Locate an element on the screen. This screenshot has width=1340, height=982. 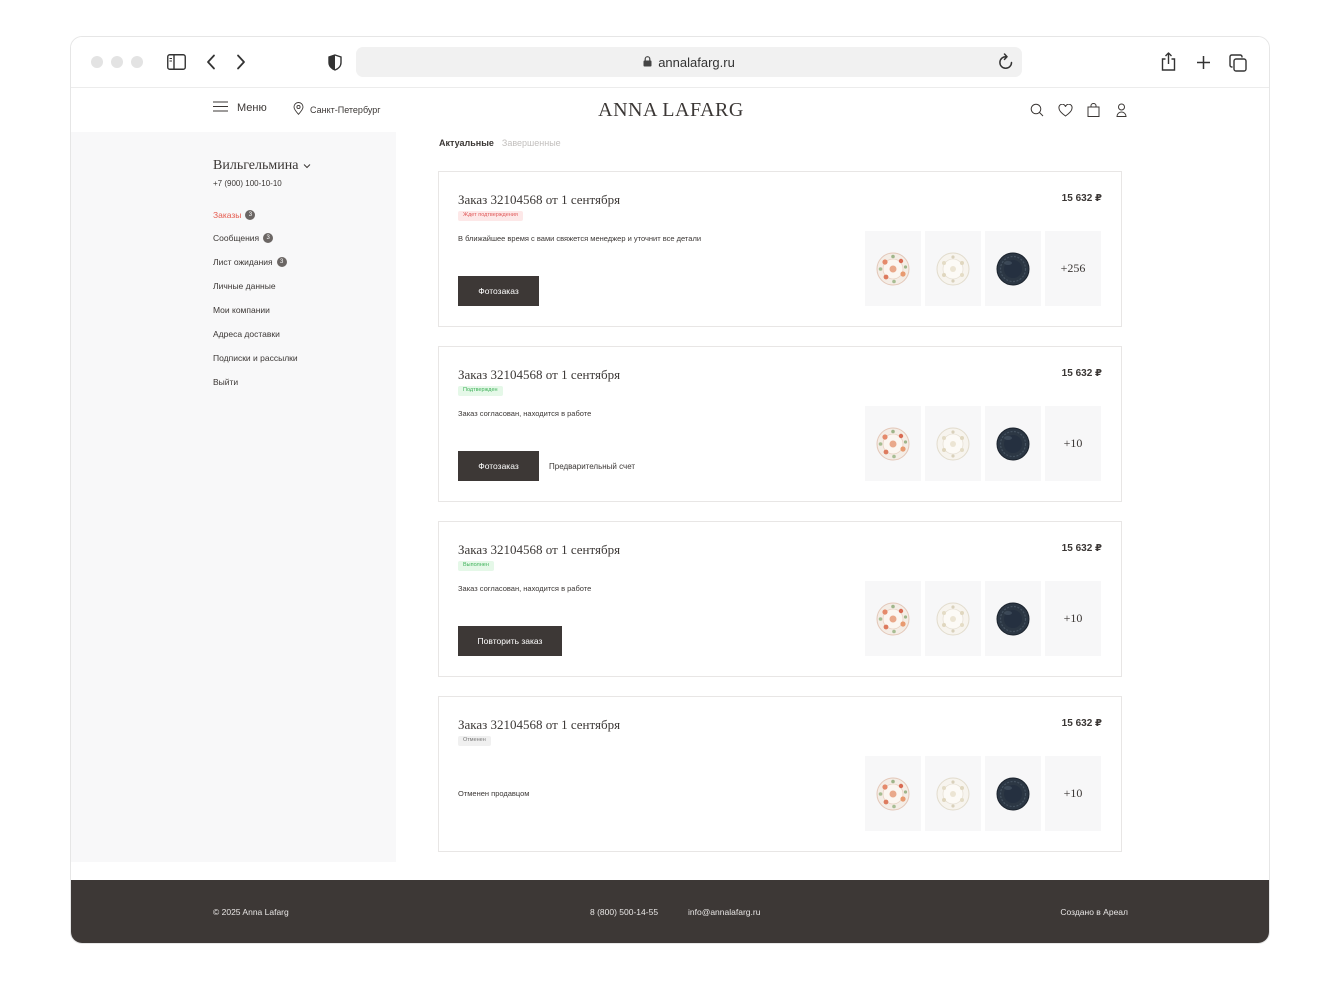
preliminary-invoice-link: Предварительный счет is located at coordinates (592, 466).